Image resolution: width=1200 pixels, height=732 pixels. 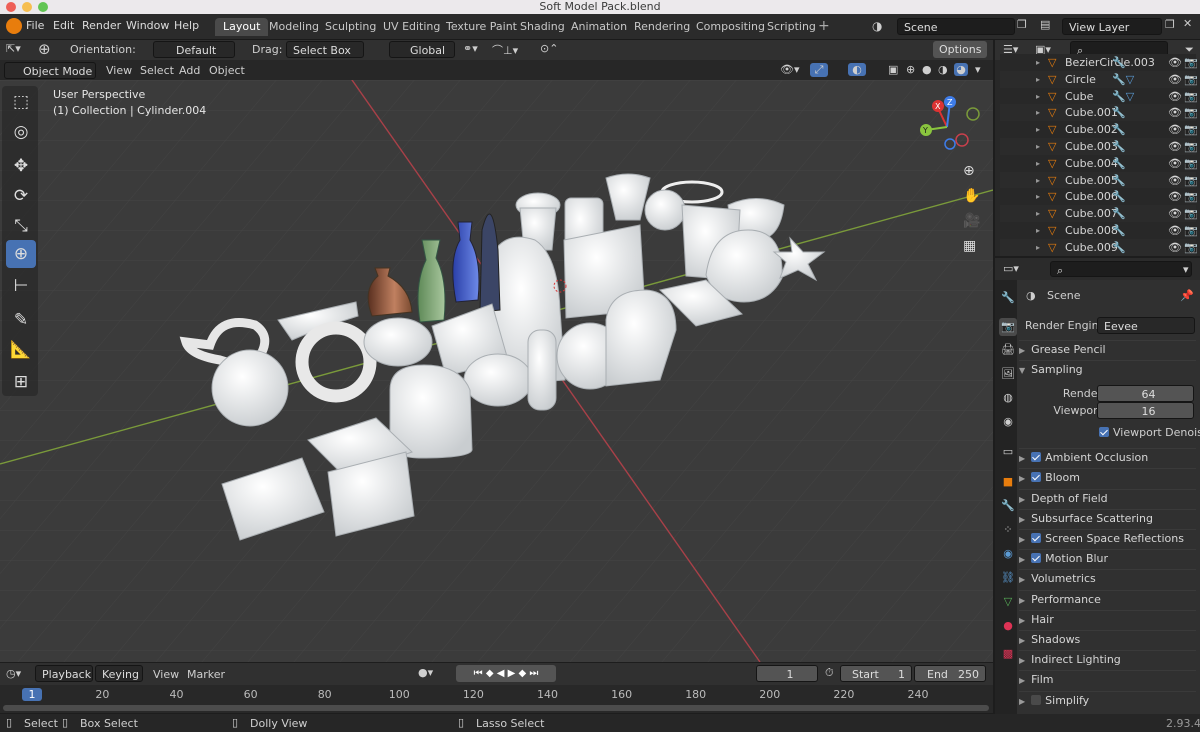 I want to click on physics-tab-icon: ◉, so click(x=1008, y=554).